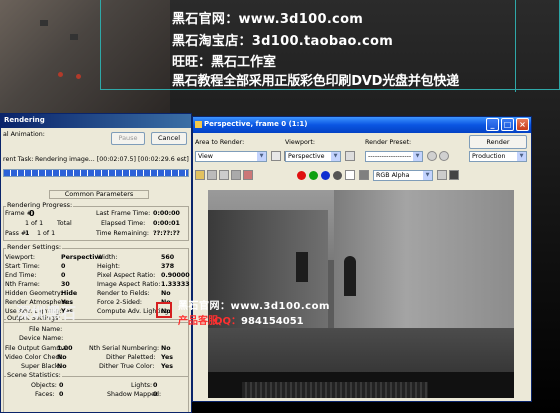 Image resolution: width=560 pixels, height=413 pixels. Describe the element at coordinates (300, 142) in the screenshot. I see `viewport-label: Viewport:` at that location.